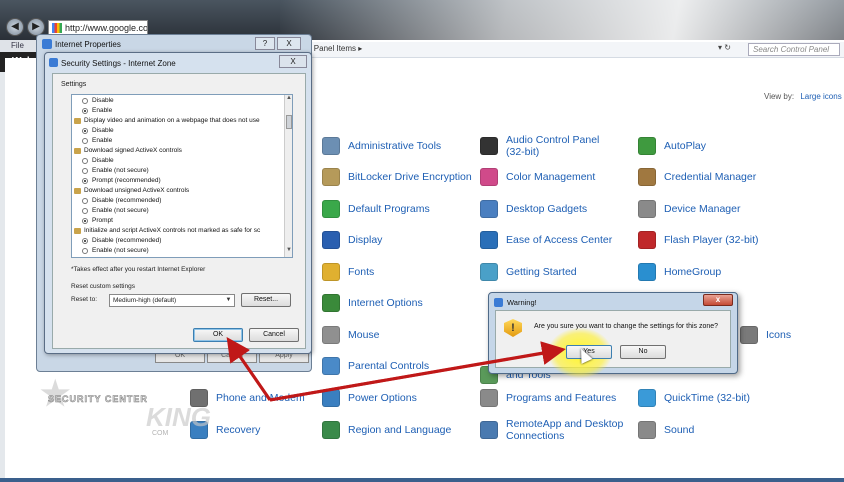 The width and height of the screenshot is (844, 482). Describe the element at coordinates (274, 335) in the screenshot. I see `cancel-button: Cancel` at that location.